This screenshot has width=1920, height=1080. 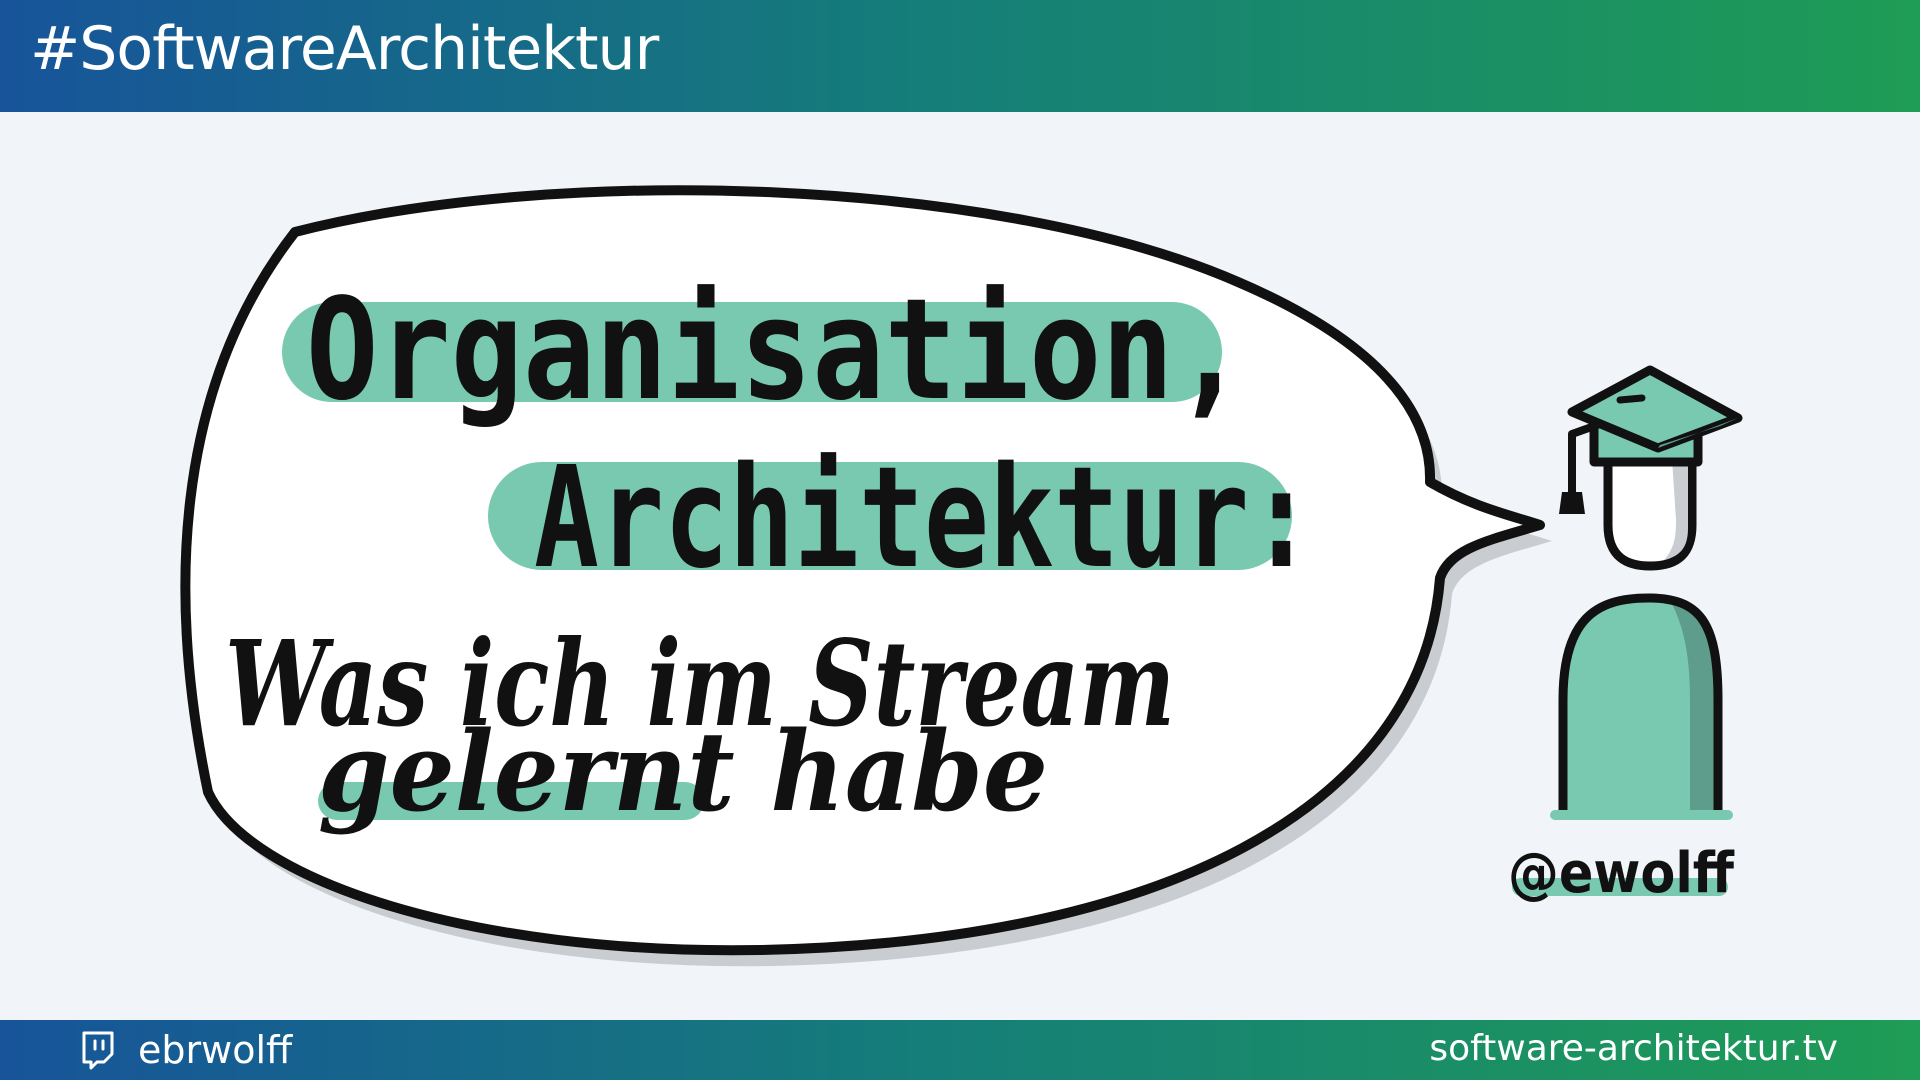 What do you see at coordinates (98, 1050) in the screenshot?
I see `twitch-icon` at bounding box center [98, 1050].